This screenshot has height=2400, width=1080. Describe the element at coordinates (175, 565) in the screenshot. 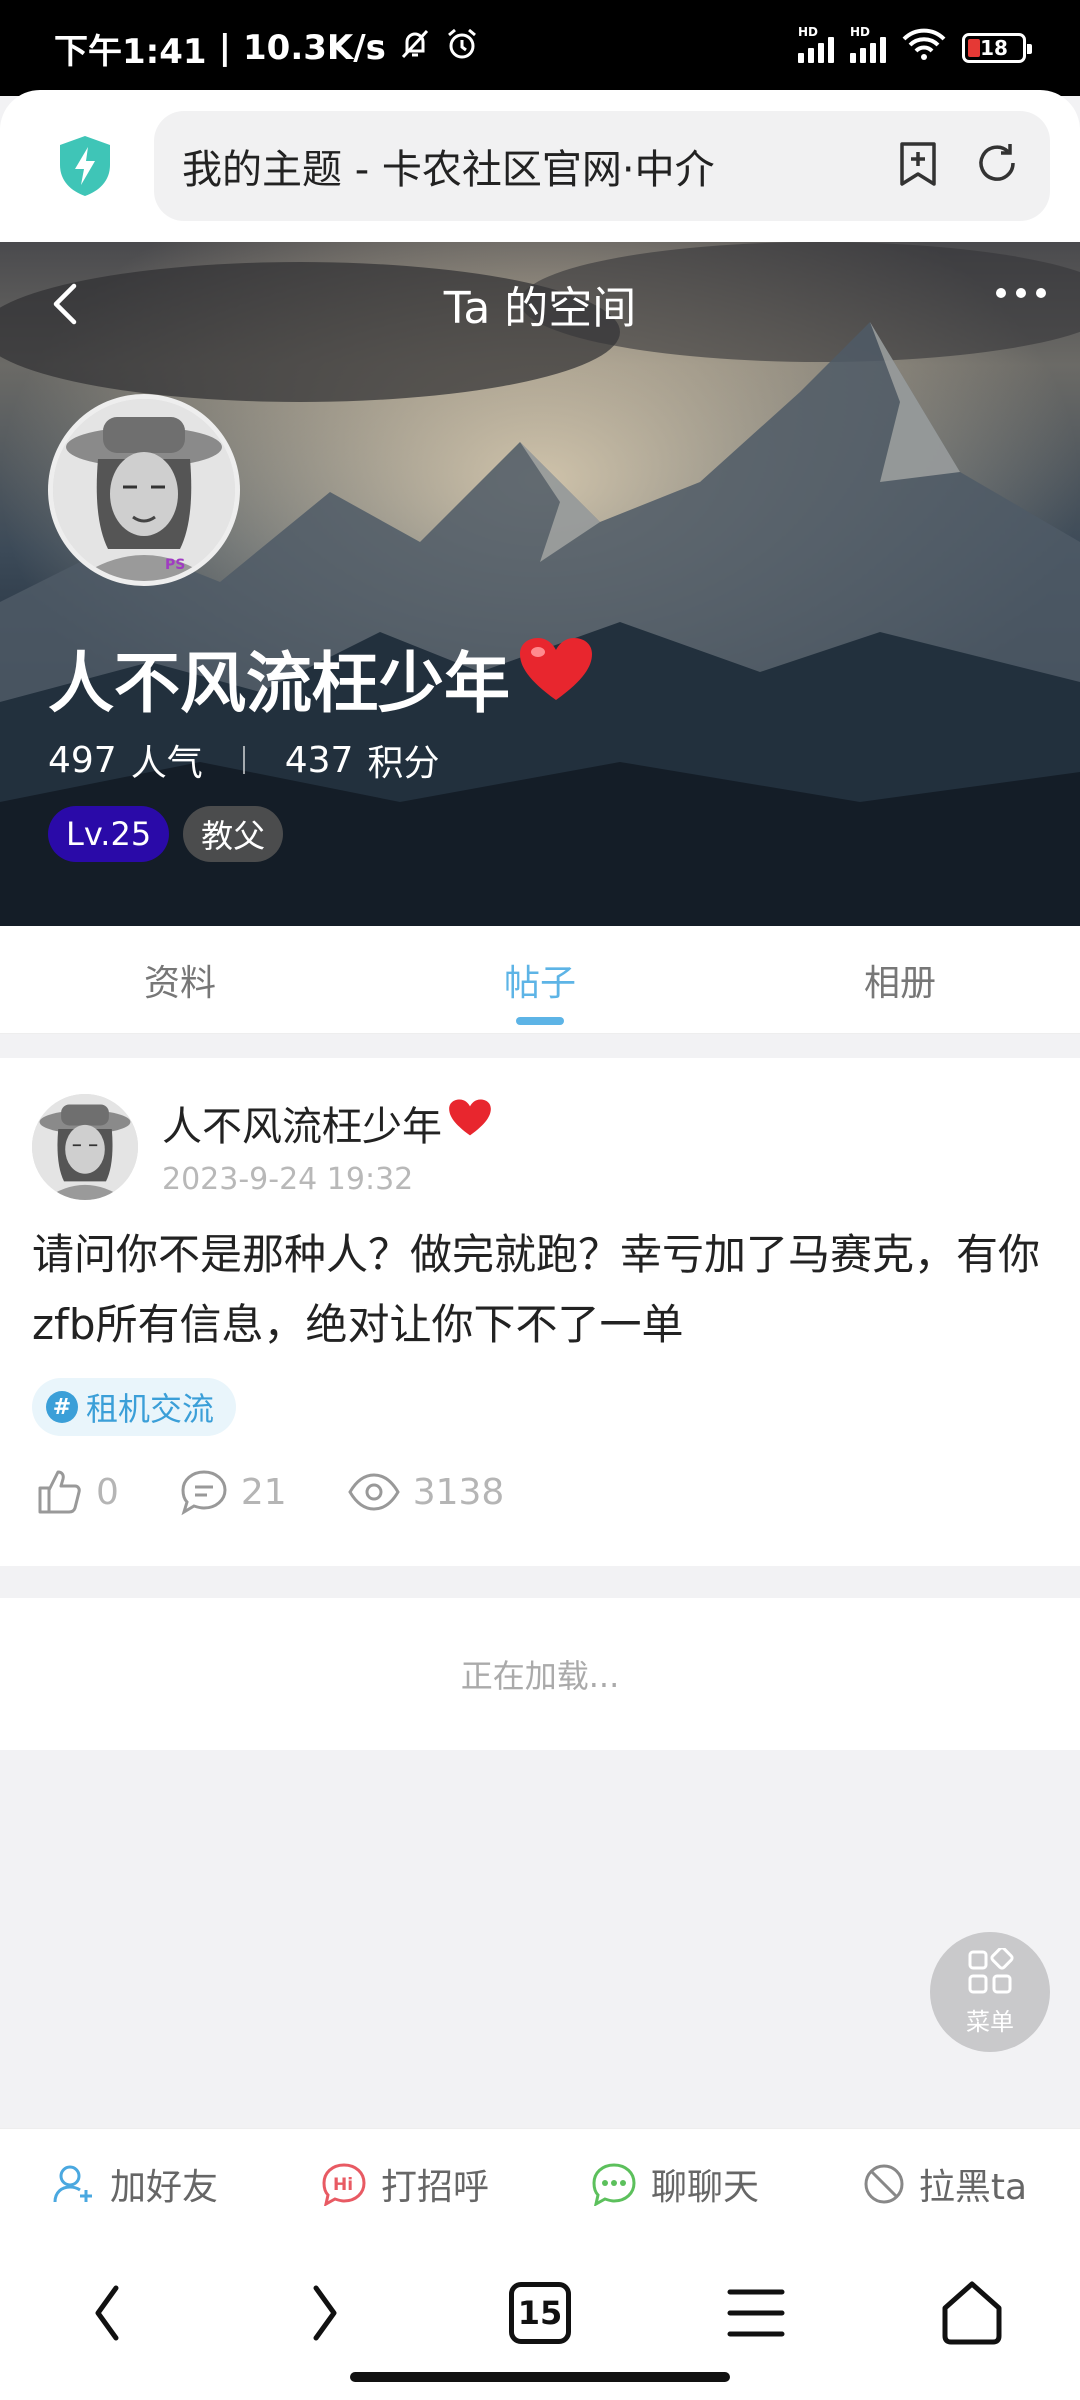

I see `svg-text: PS` at that location.